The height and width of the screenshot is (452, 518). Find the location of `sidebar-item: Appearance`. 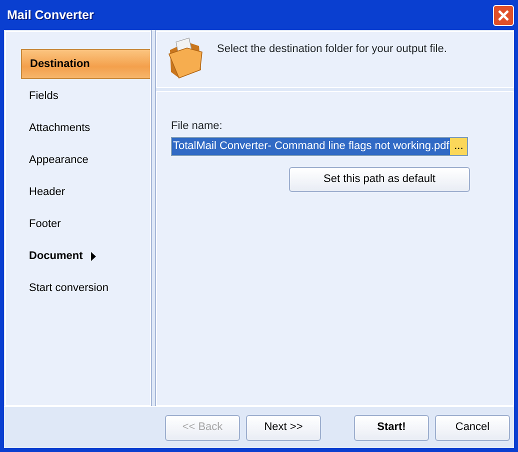

sidebar-item: Appearance is located at coordinates (85, 160).